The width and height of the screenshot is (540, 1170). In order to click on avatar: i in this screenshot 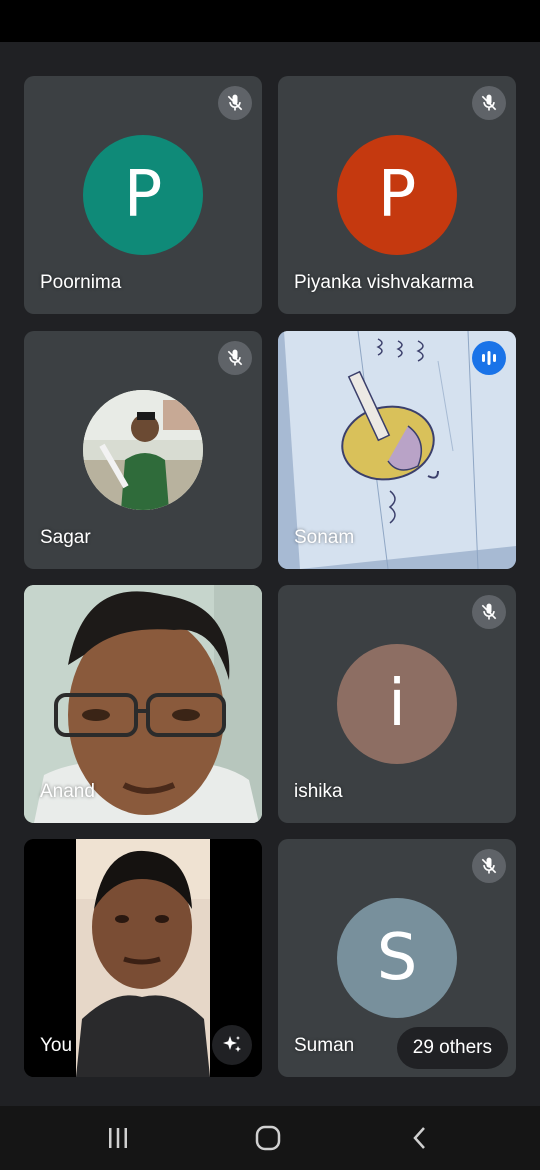, I will do `click(397, 704)`.